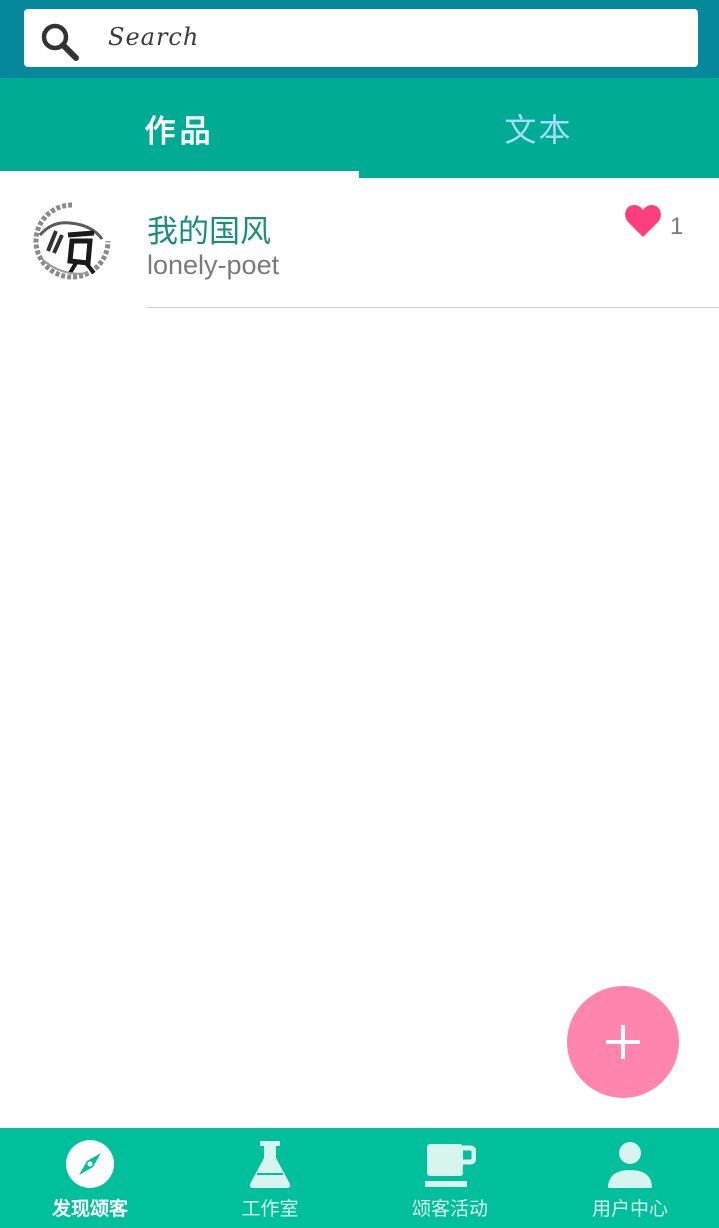 The image size is (719, 1228). What do you see at coordinates (449, 1209) in the screenshot?
I see `nav-activities-label: 颂客活动` at bounding box center [449, 1209].